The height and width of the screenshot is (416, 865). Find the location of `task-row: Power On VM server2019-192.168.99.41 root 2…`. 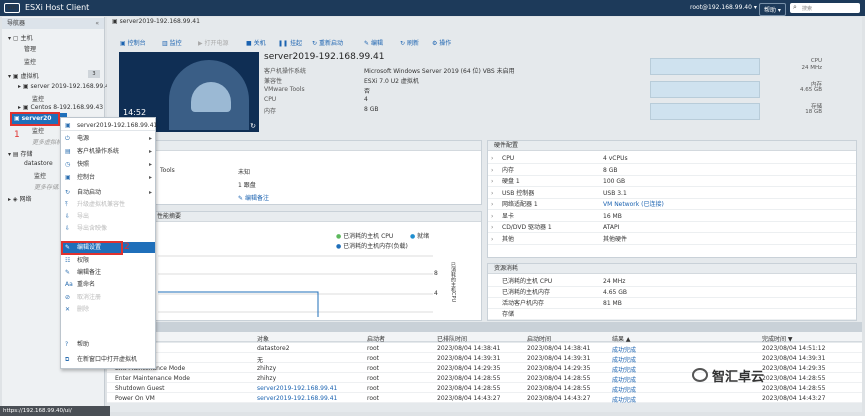

task-row: Power On VM server2019-192.168.99.41 root 2… is located at coordinates (484, 398).